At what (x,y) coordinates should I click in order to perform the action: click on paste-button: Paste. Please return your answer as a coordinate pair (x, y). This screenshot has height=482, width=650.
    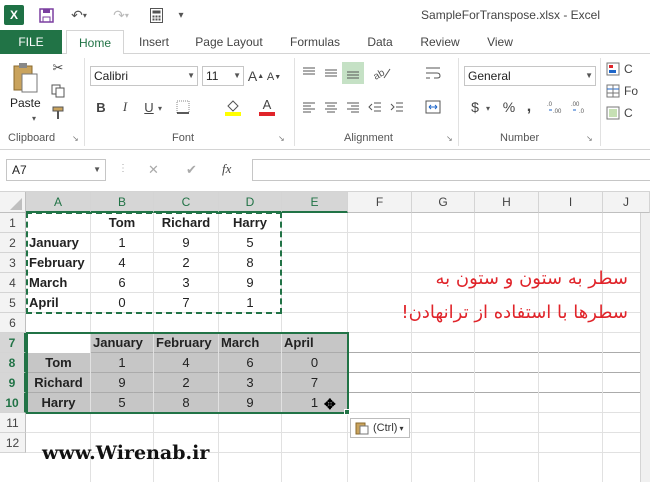
    Looking at the image, I should click on (25, 103).